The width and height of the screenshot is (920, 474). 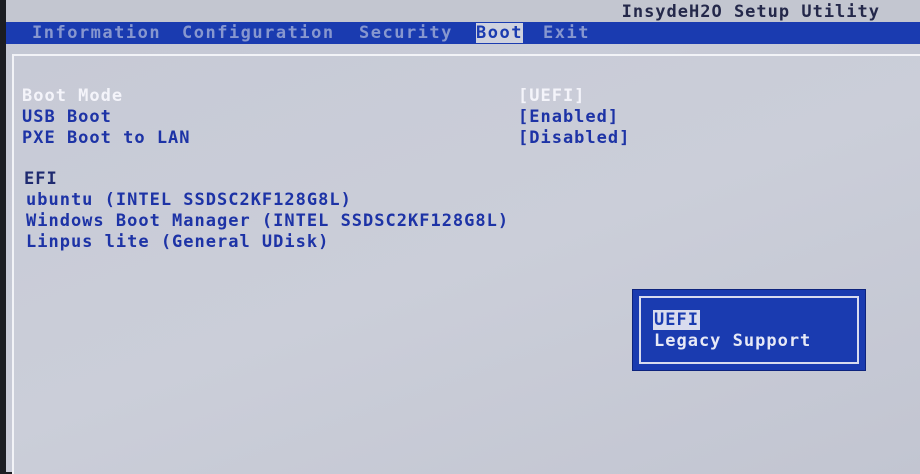 What do you see at coordinates (463, 11) in the screenshot?
I see `title-bar: InsydeH2O Setup Utility` at bounding box center [463, 11].